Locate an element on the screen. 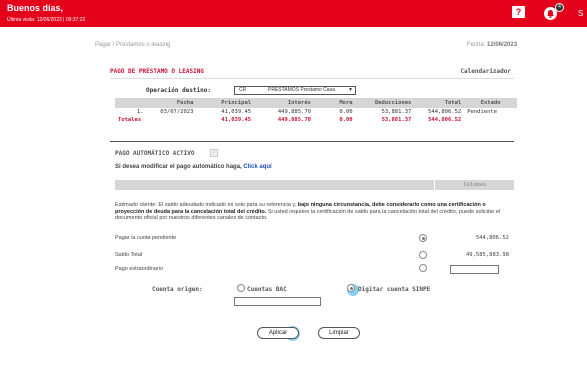  row-mora: 0.00 is located at coordinates (346, 112).